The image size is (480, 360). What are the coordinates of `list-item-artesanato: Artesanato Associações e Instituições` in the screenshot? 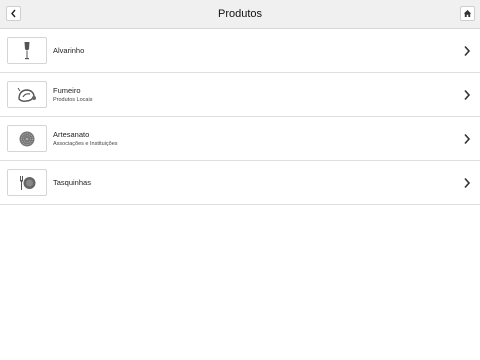 It's located at (240, 139).